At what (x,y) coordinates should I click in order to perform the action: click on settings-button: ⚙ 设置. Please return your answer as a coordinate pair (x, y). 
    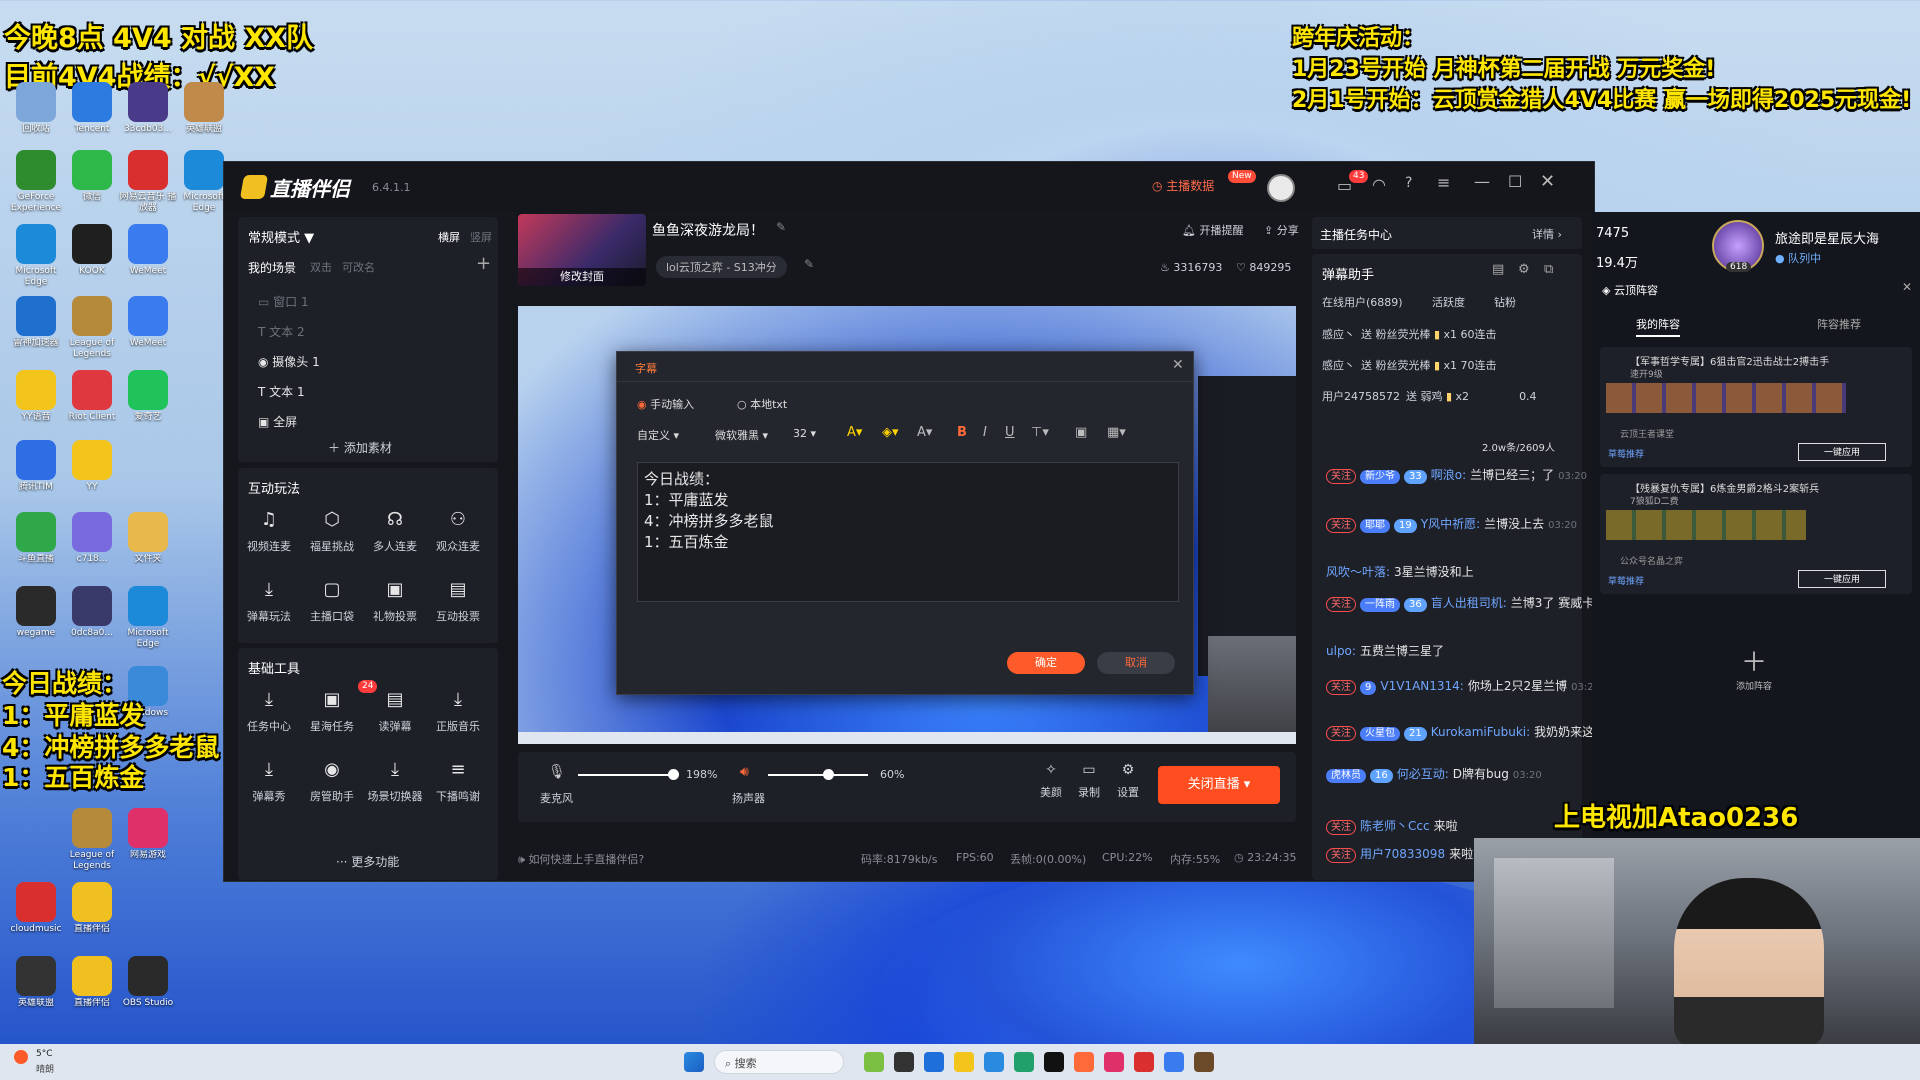
    Looking at the image, I should click on (1128, 781).